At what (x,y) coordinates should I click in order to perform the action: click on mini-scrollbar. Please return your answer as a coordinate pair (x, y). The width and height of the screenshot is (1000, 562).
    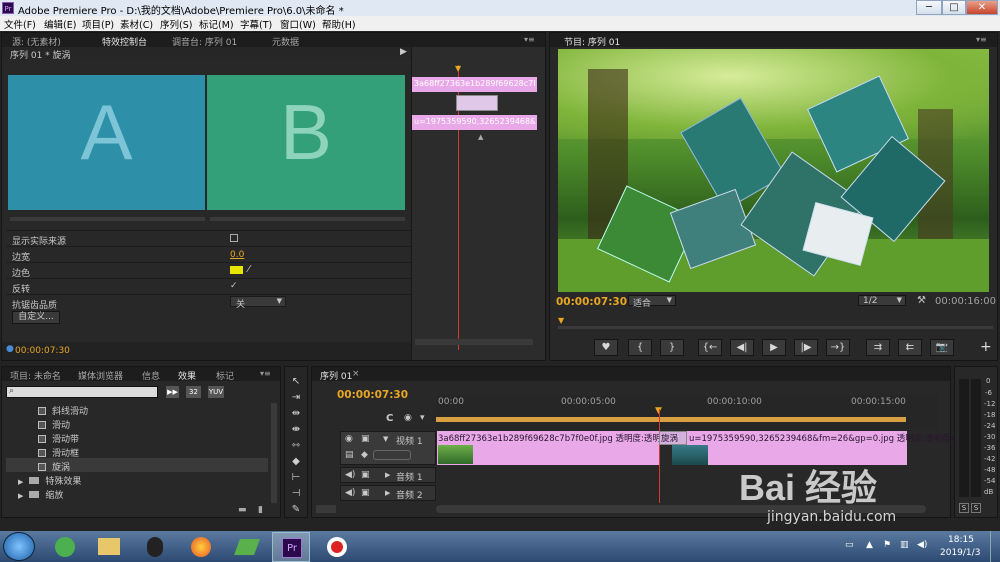
    Looking at the image, I should click on (474, 342).